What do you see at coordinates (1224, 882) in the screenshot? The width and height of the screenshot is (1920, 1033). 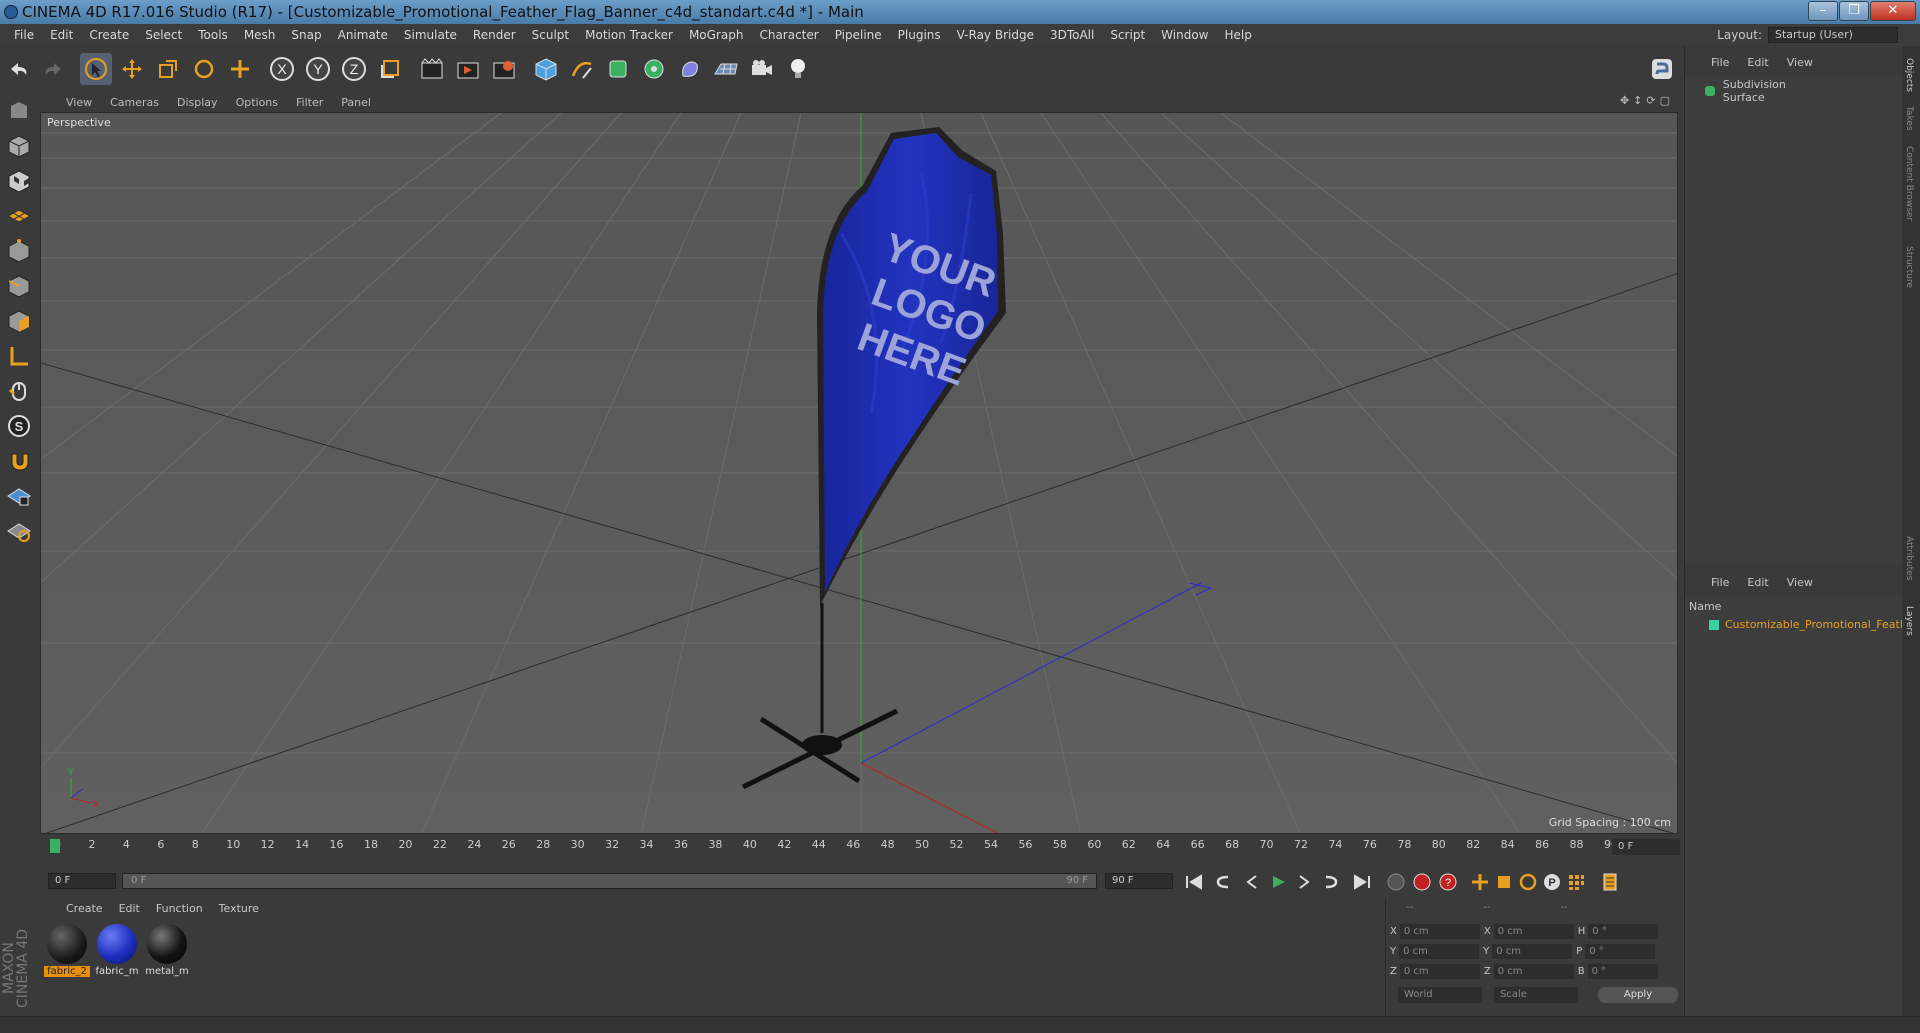 I see `previous-key-icon` at bounding box center [1224, 882].